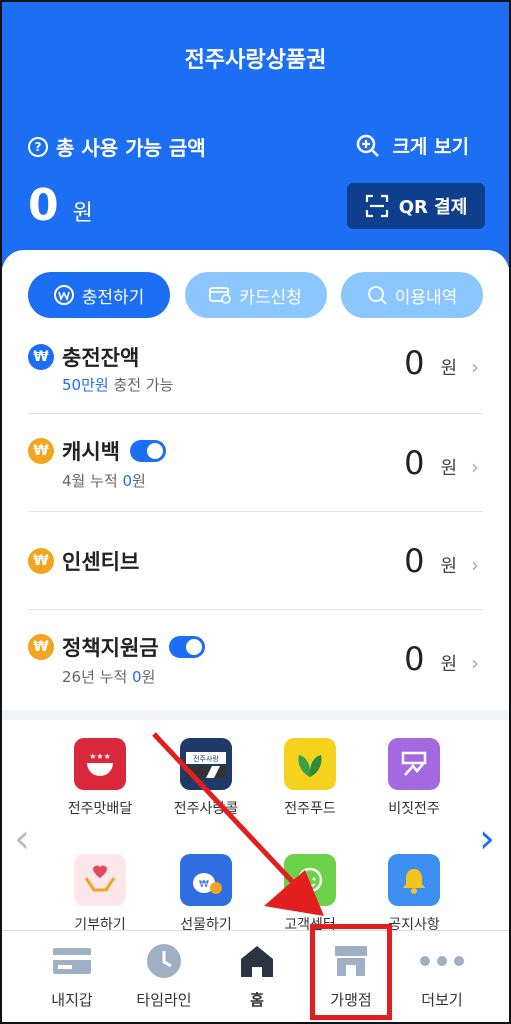 The width and height of the screenshot is (511, 1024). Describe the element at coordinates (257, 961) in the screenshot. I see `home-icon` at that location.